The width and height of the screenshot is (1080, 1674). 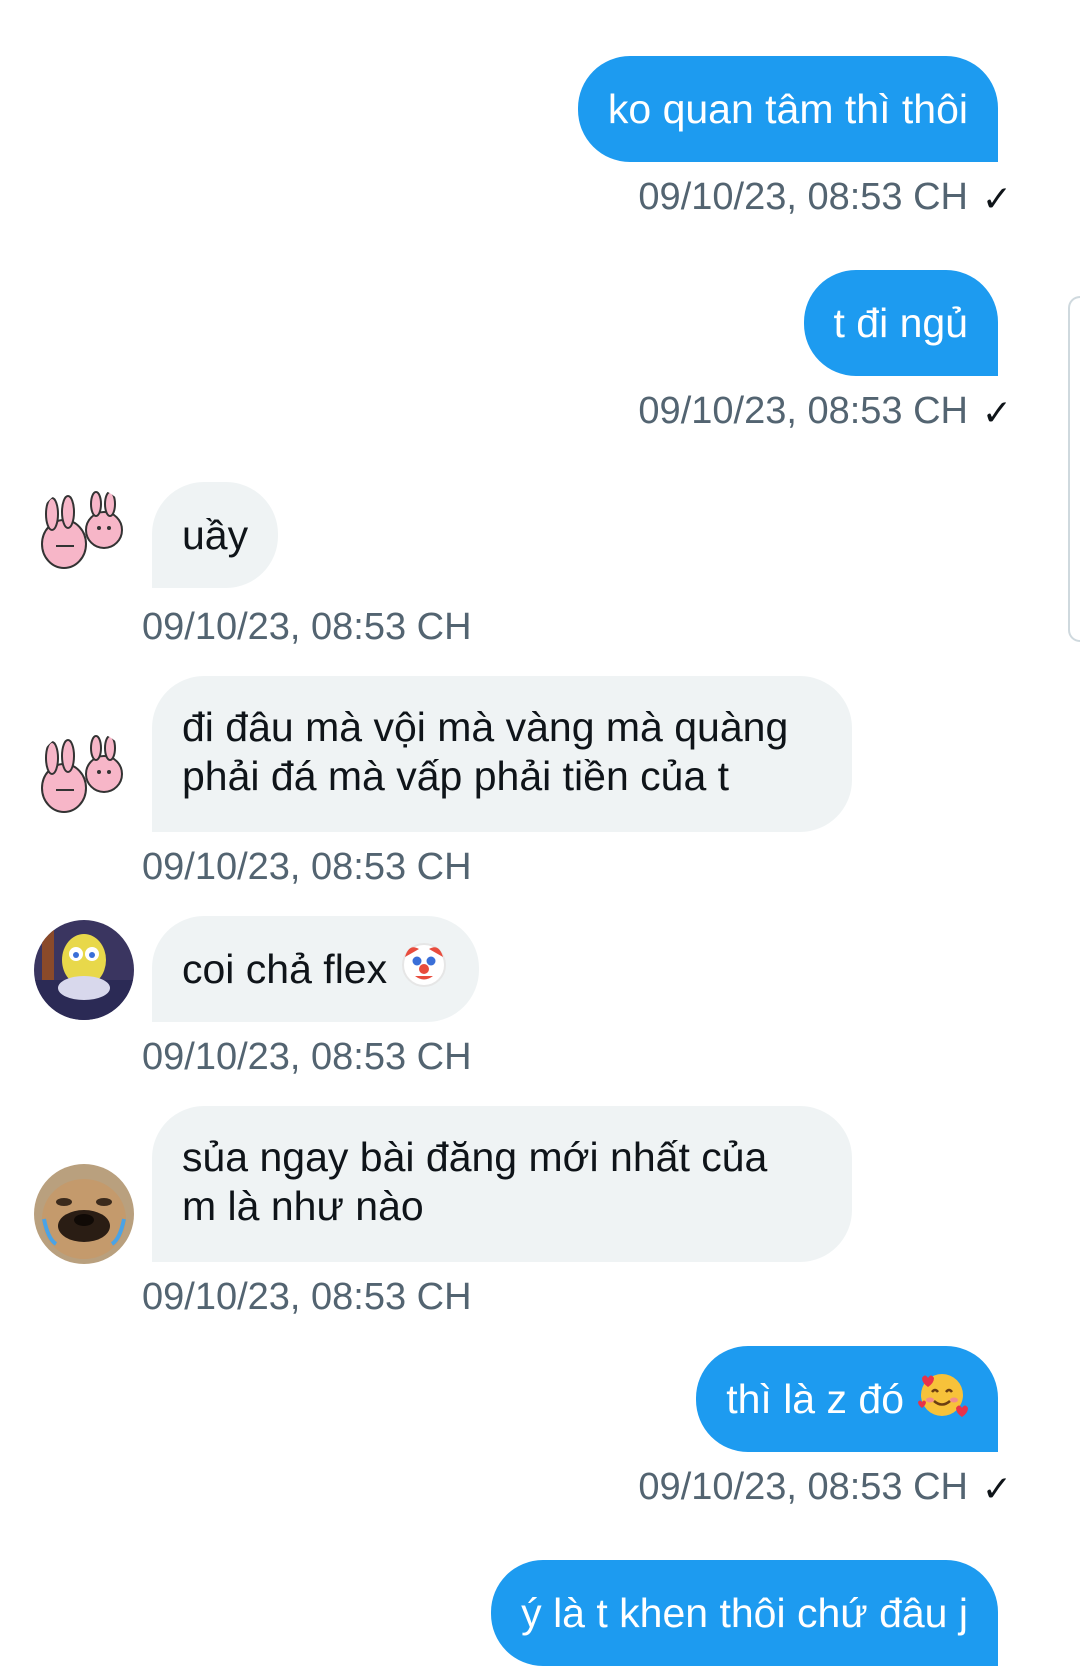 I want to click on message-text: t đi ngủ, so click(x=901, y=322).